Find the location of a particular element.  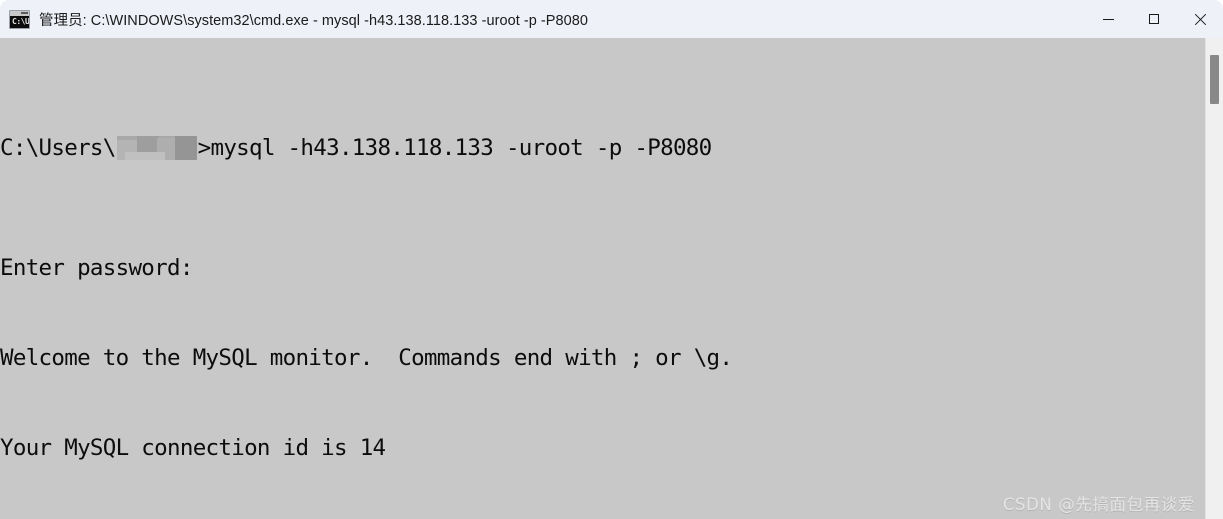

maximize-button is located at coordinates (1154, 19).